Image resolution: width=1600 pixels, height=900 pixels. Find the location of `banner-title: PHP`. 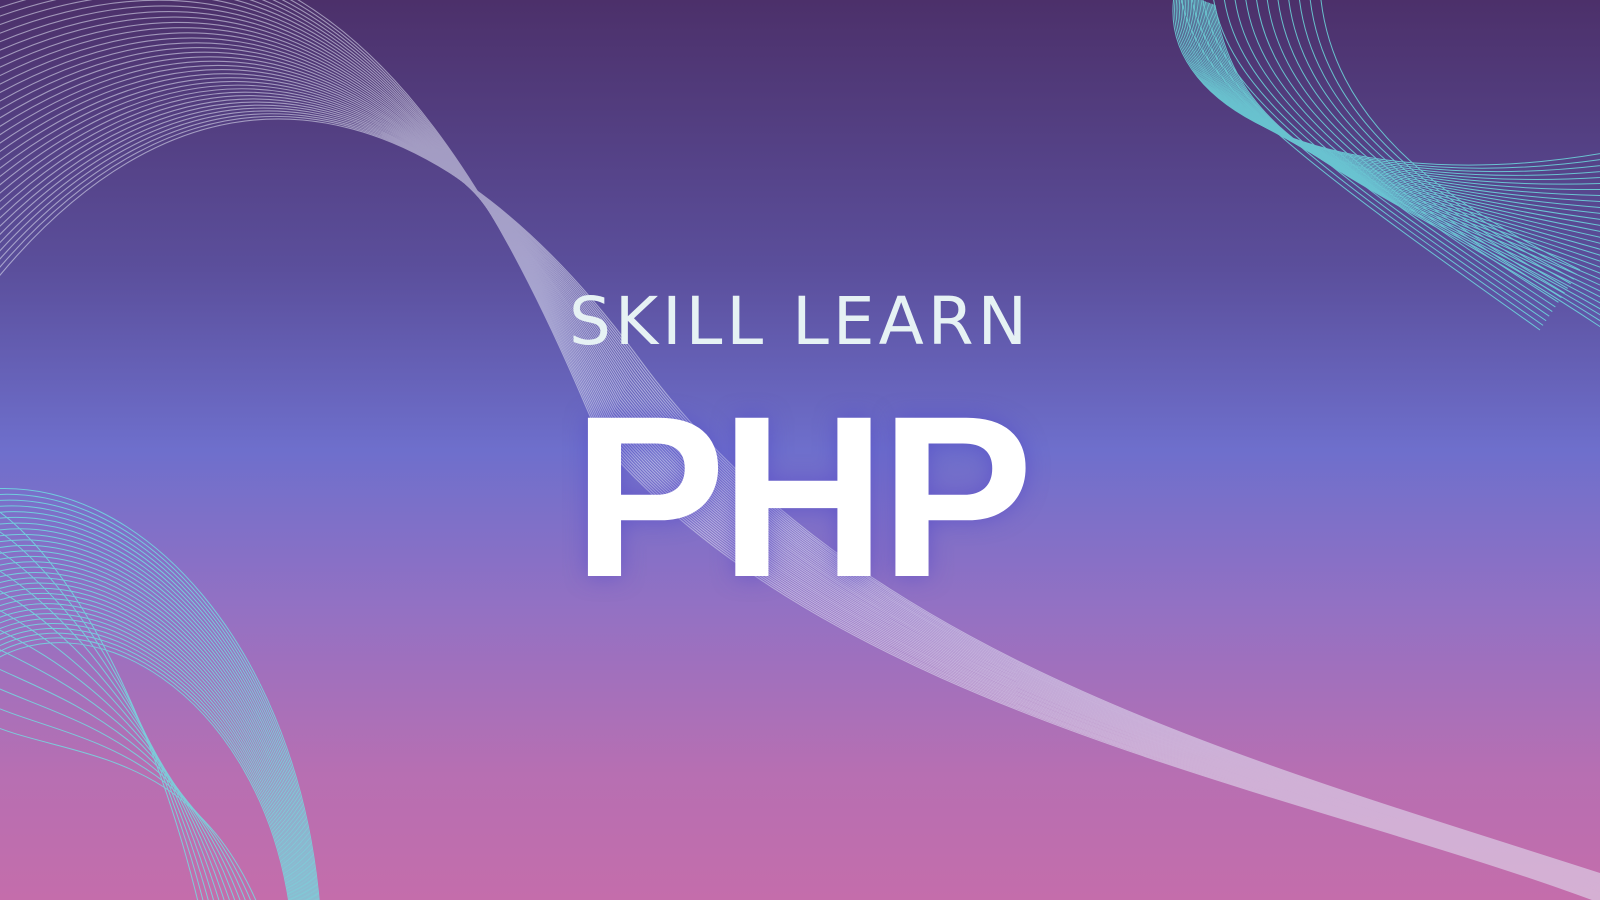

banner-title: PHP is located at coordinates (803, 496).